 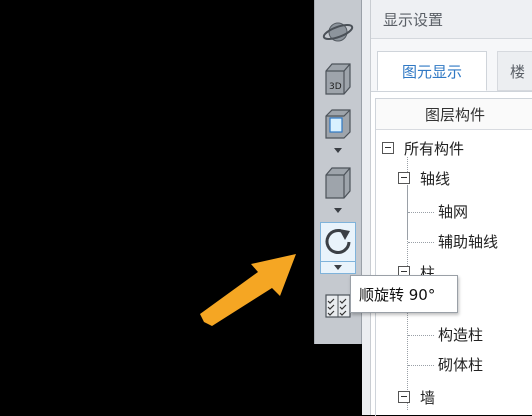 What do you see at coordinates (404, 294) in the screenshot?
I see `tooltip: 顺旋转 90°` at bounding box center [404, 294].